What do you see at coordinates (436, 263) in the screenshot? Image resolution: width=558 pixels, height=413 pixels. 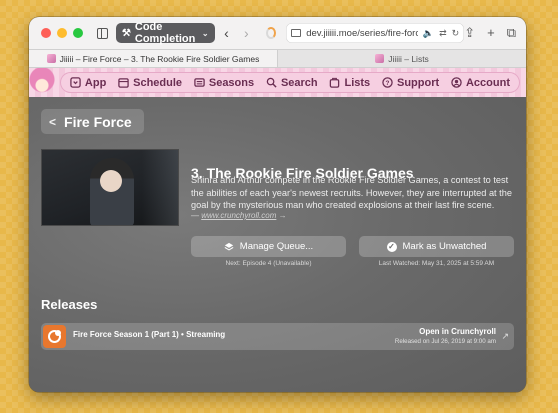 I see `last-watched-status: Last Watched: May 31, 2025 at 5:59 AM` at bounding box center [436, 263].